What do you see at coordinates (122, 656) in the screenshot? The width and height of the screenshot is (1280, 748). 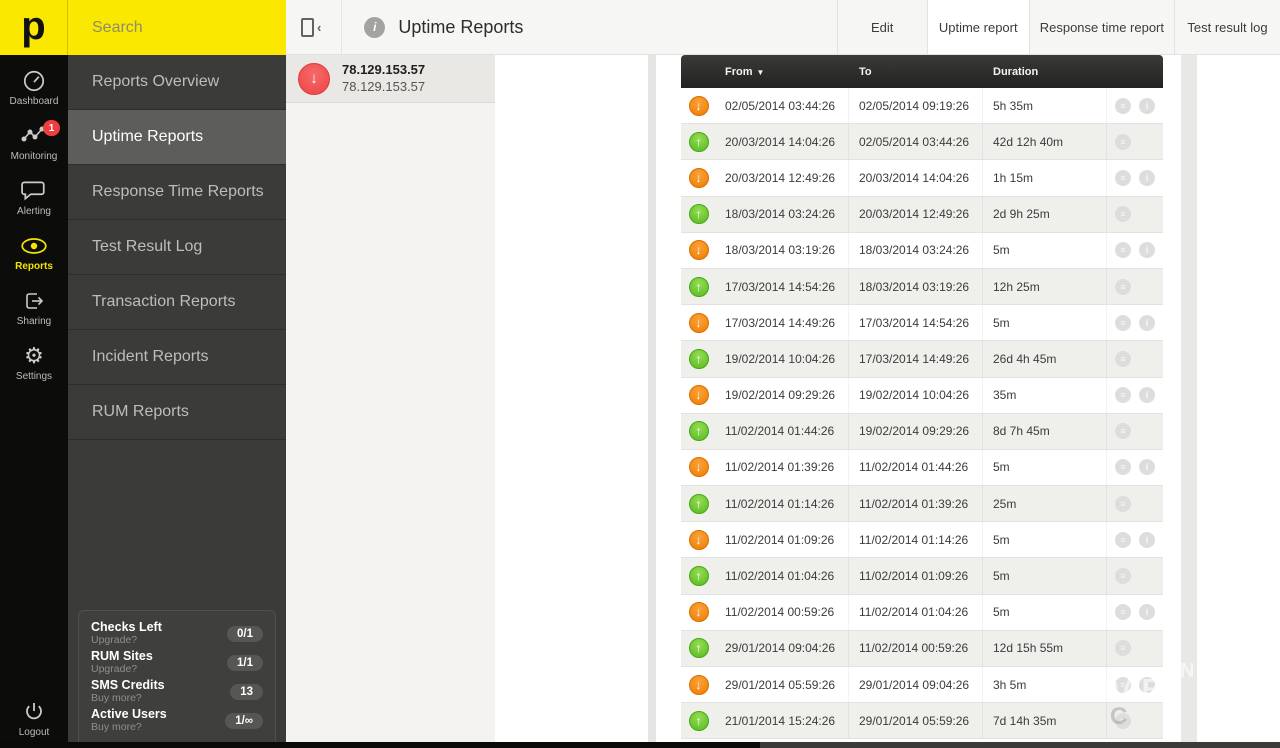 I see `stat-label: RUM Sites` at bounding box center [122, 656].